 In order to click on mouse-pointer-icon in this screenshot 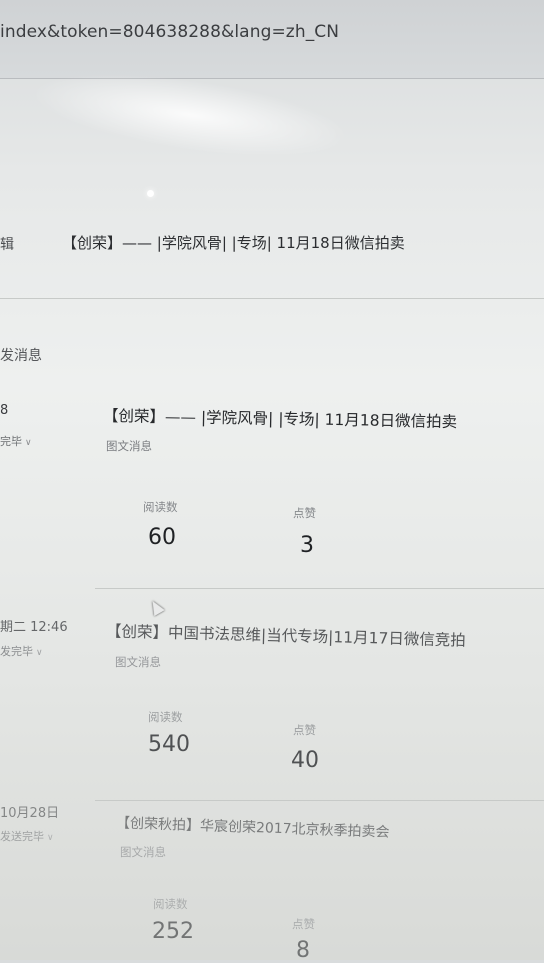, I will do `click(156, 607)`.